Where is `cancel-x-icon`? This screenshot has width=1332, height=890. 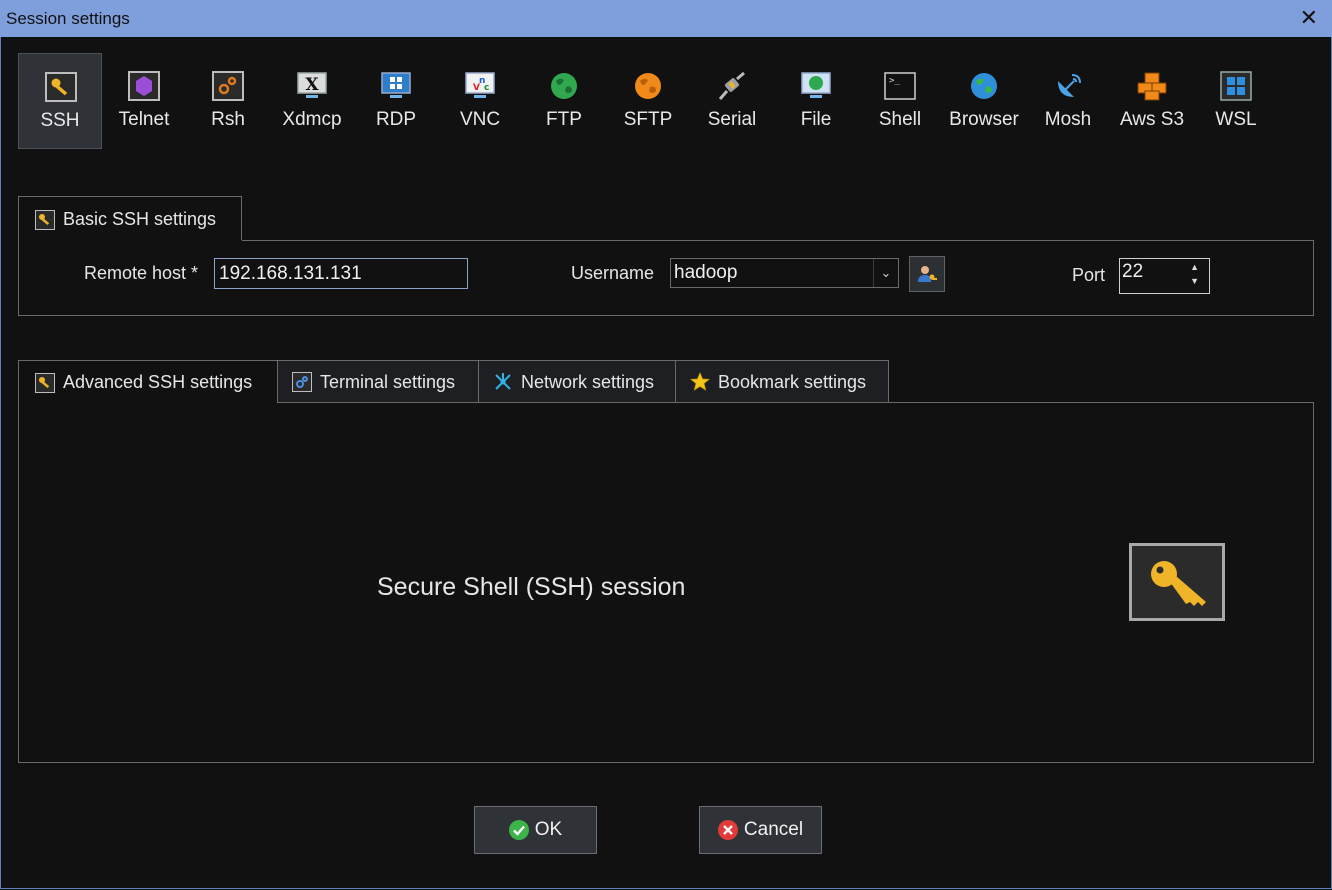 cancel-x-icon is located at coordinates (727, 830).